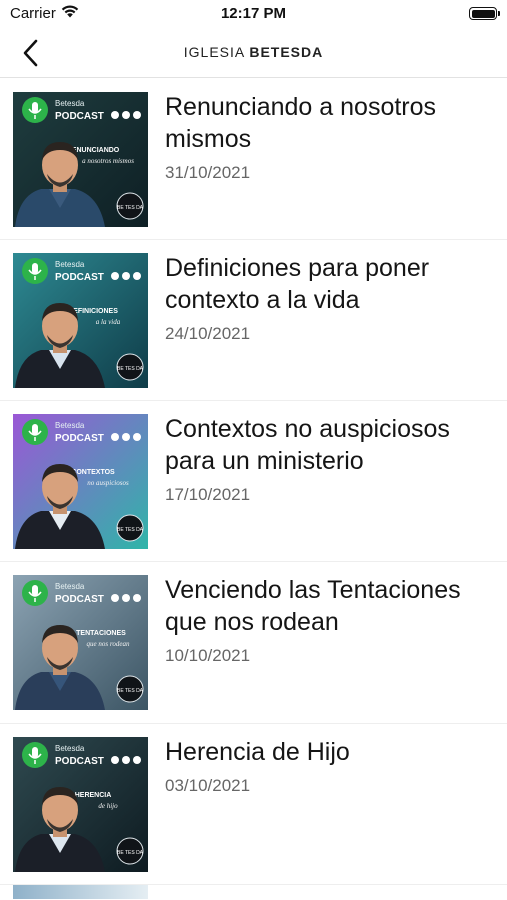 The image size is (507, 900). What do you see at coordinates (108, 161) in the screenshot?
I see `svg-text: a nosotros mismos` at bounding box center [108, 161].